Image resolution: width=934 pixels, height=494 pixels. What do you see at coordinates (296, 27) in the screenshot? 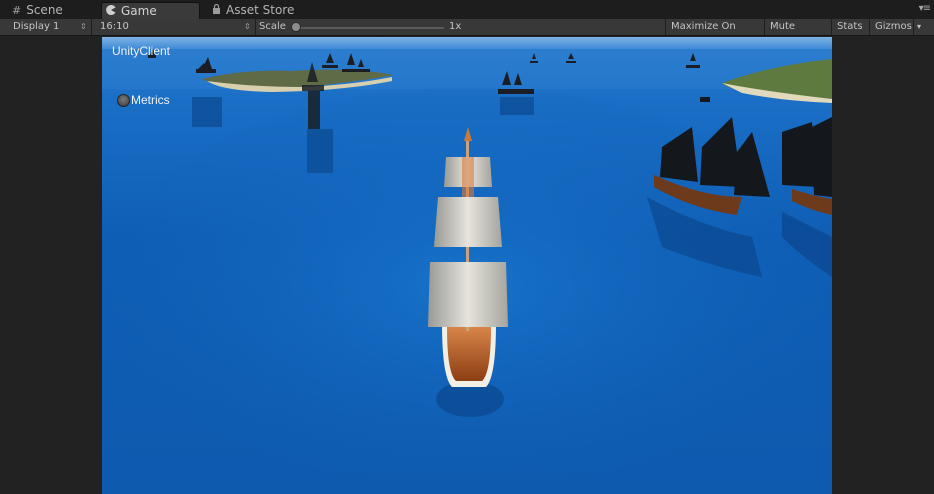
I see `scale-slider-thumb` at bounding box center [296, 27].